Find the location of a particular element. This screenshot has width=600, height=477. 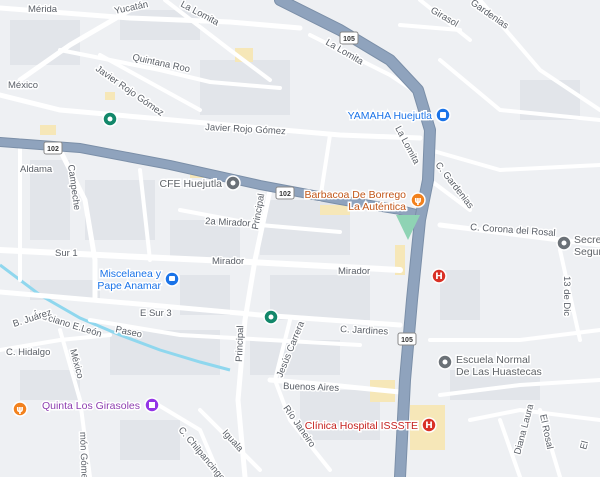

escuela-pin is located at coordinates (445, 362).